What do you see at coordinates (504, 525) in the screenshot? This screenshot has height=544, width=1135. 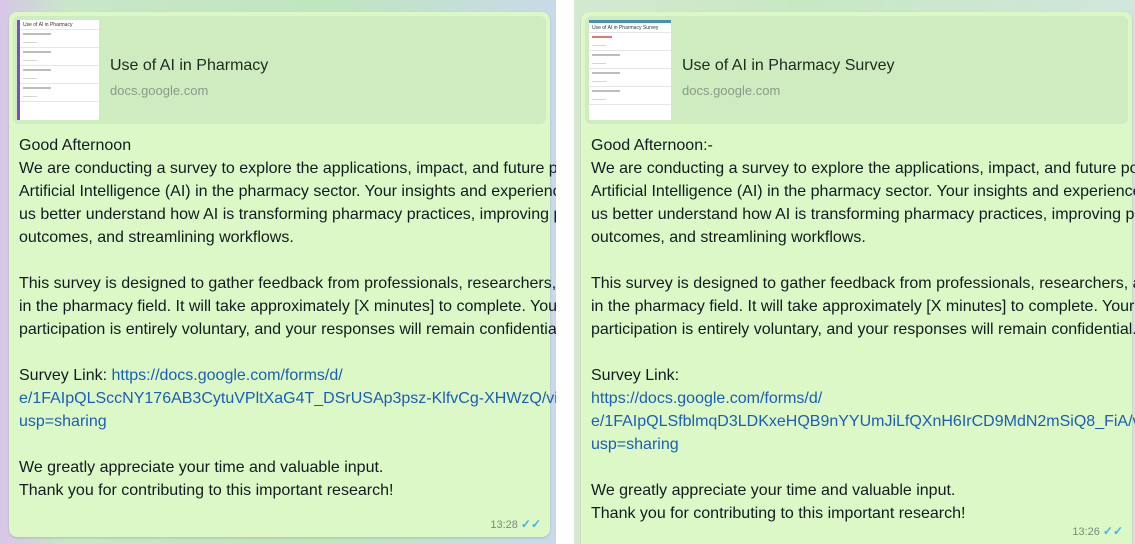 I see `message-time: 13:28` at bounding box center [504, 525].